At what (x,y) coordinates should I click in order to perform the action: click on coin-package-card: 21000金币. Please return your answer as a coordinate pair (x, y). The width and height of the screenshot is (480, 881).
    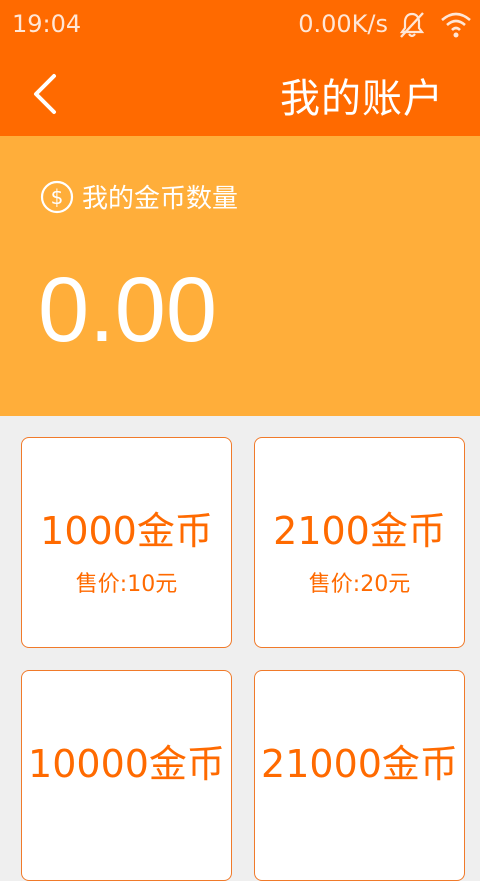
    Looking at the image, I should click on (359, 775).